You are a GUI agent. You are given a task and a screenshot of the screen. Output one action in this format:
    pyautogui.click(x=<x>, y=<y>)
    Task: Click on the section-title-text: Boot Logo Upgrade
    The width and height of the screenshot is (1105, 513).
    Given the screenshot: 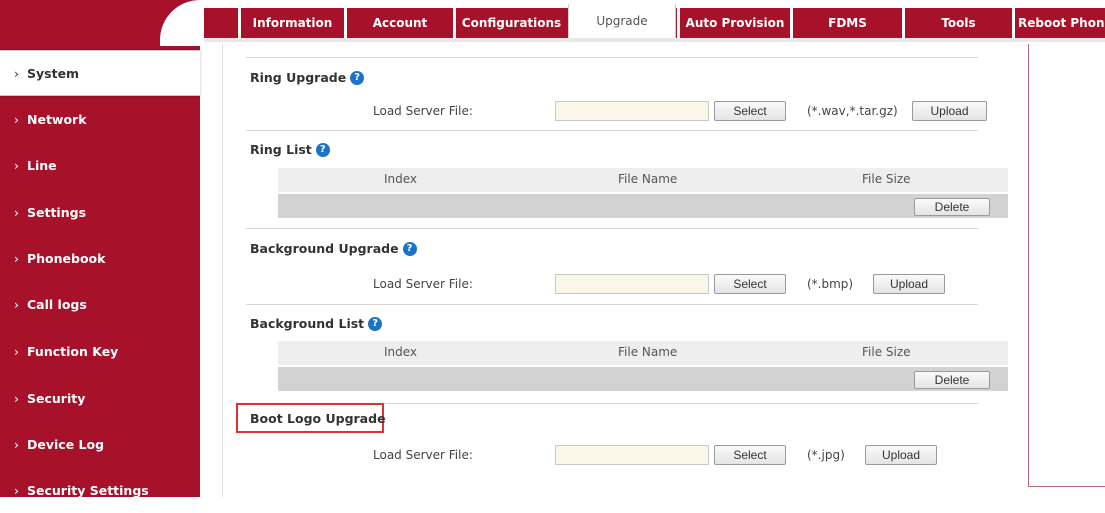 What is the action you would take?
    pyautogui.click(x=318, y=418)
    